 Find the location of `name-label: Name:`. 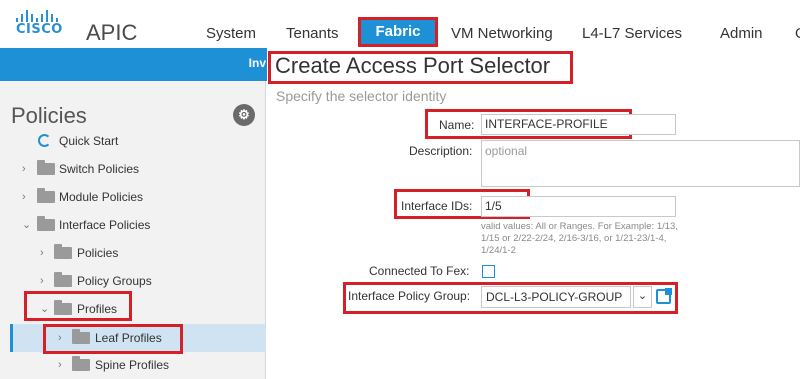

name-label: Name: is located at coordinates (457, 125).